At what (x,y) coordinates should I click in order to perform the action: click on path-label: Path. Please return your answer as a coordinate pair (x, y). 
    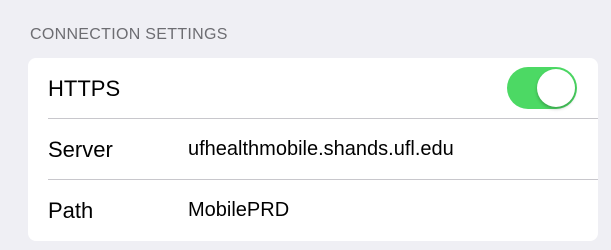
    Looking at the image, I should click on (71, 210).